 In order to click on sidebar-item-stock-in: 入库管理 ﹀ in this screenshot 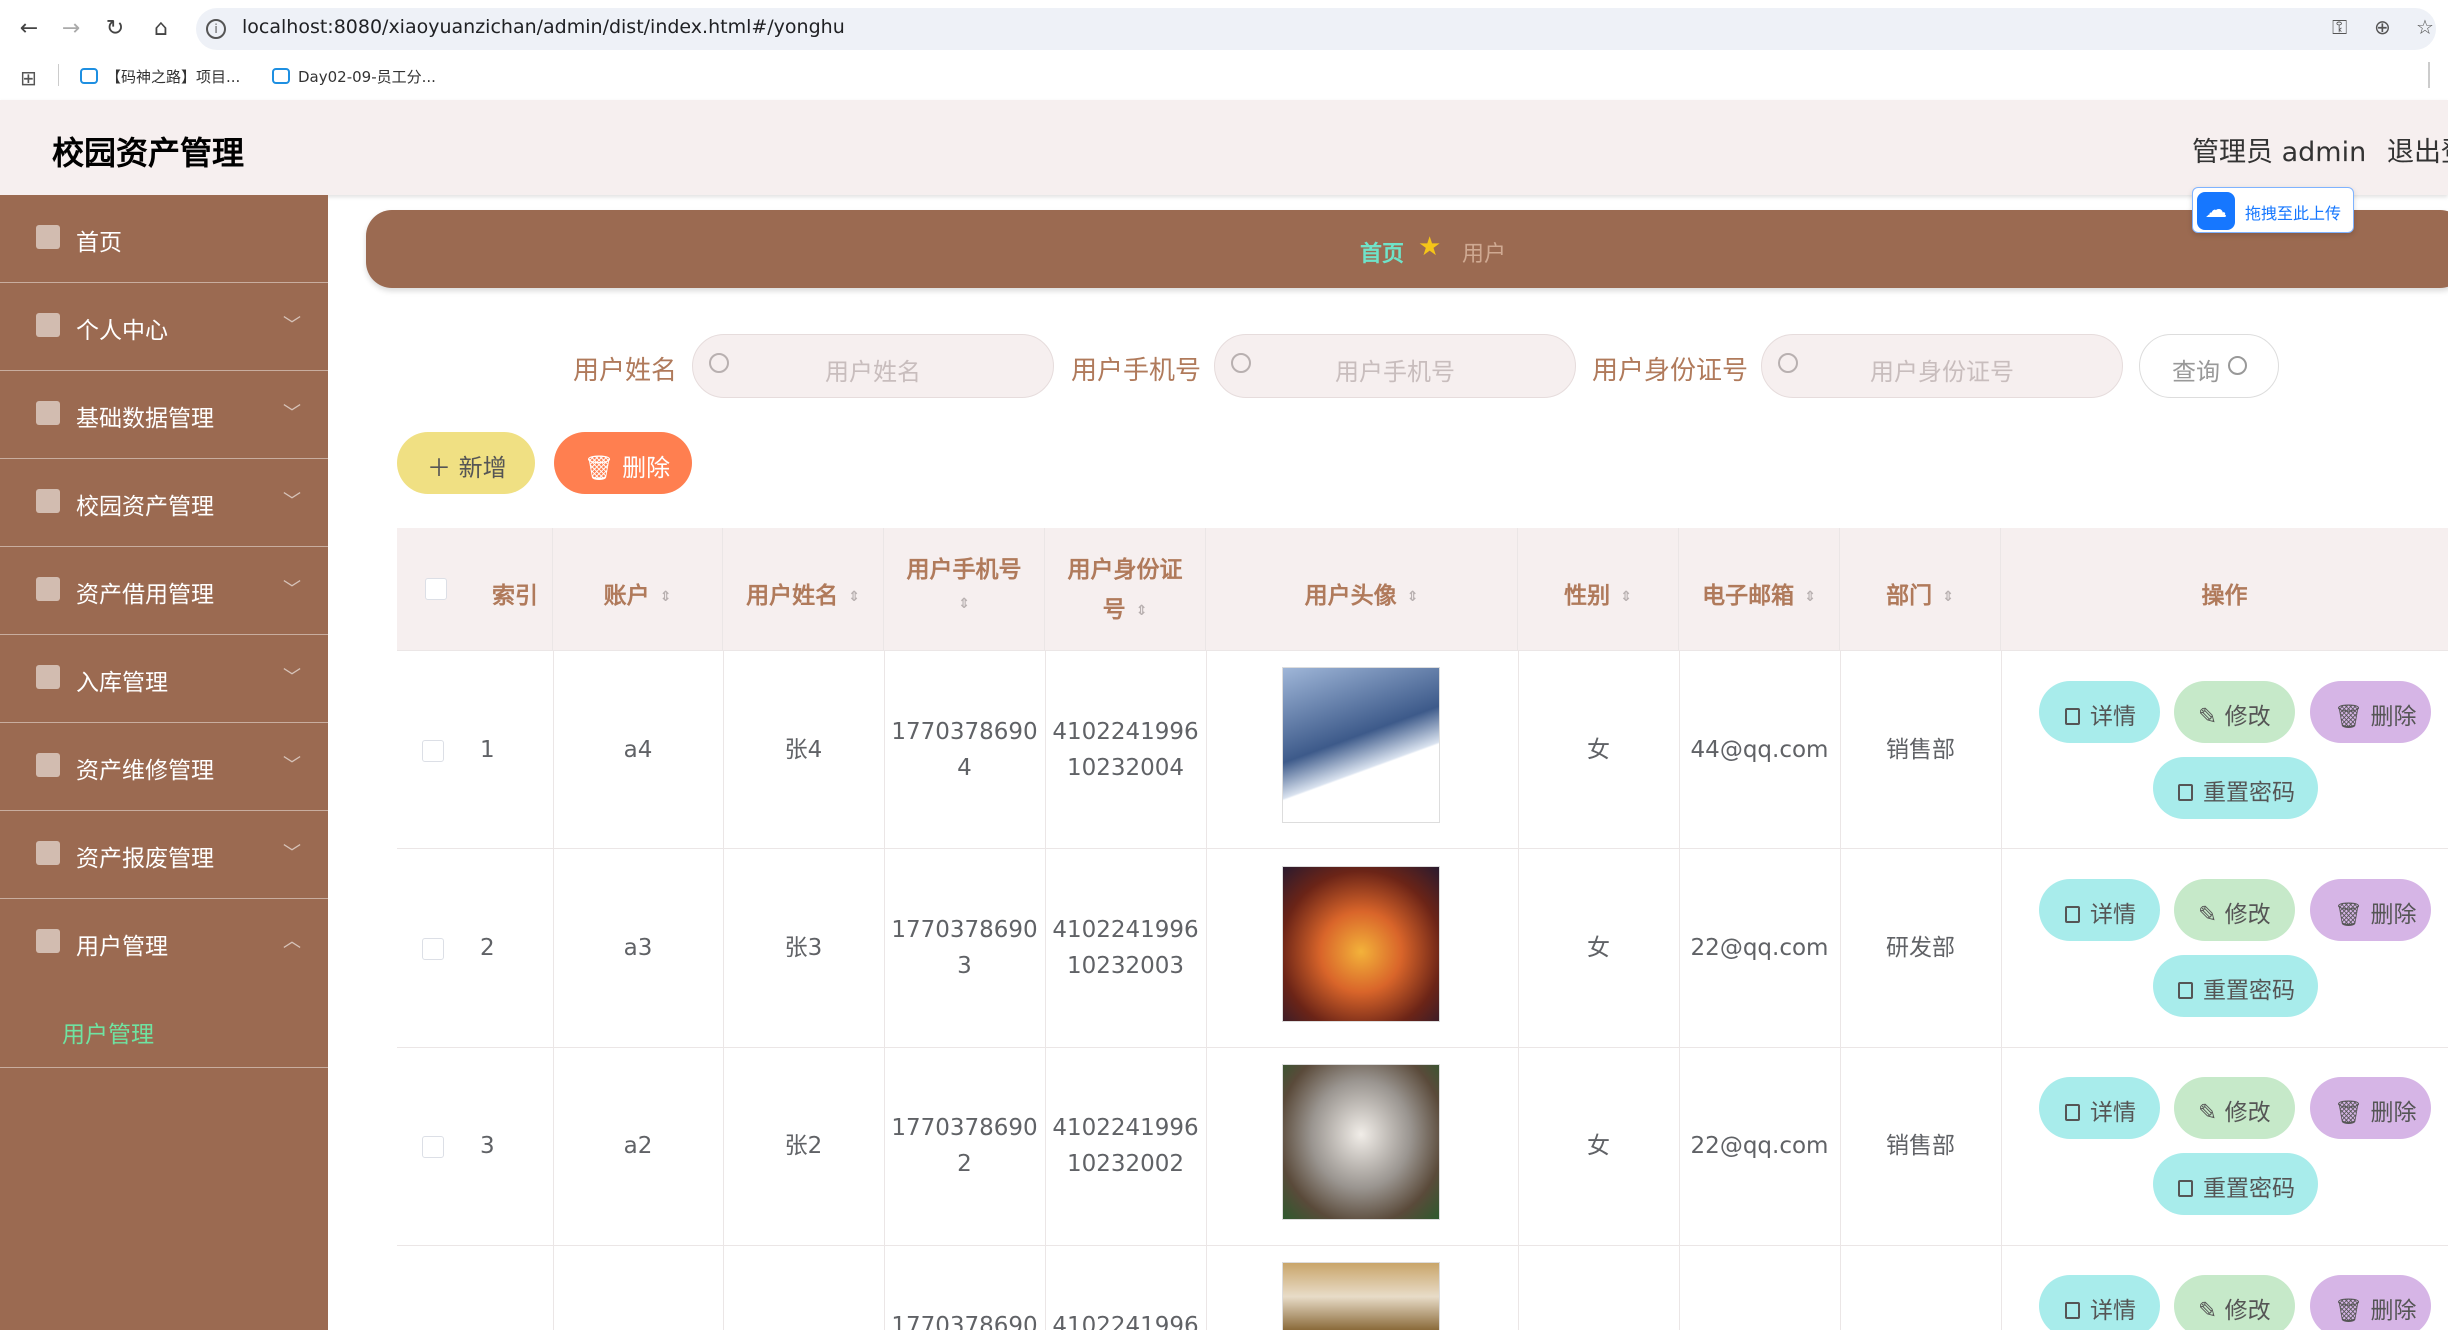, I will do `click(164, 679)`.